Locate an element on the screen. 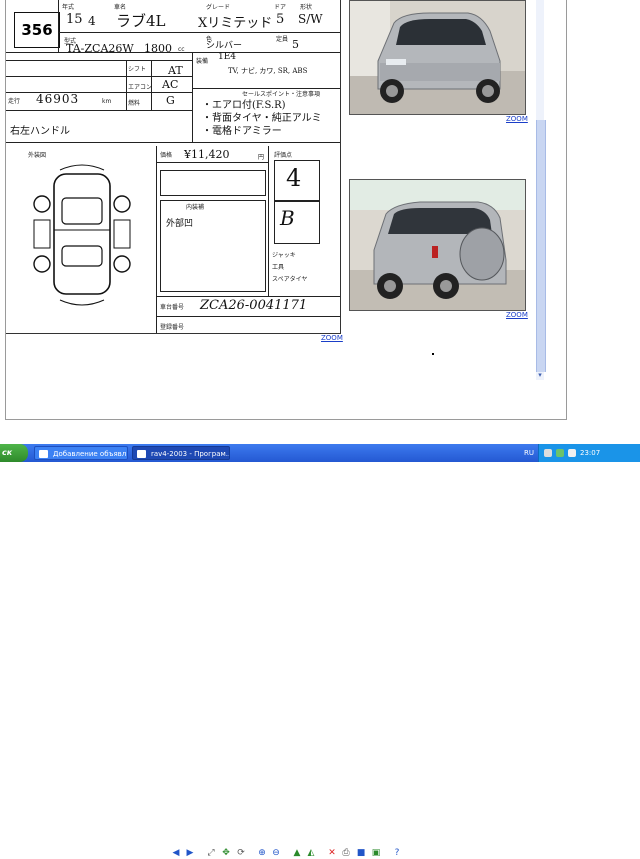  car-front-image is located at coordinates (437, 57).